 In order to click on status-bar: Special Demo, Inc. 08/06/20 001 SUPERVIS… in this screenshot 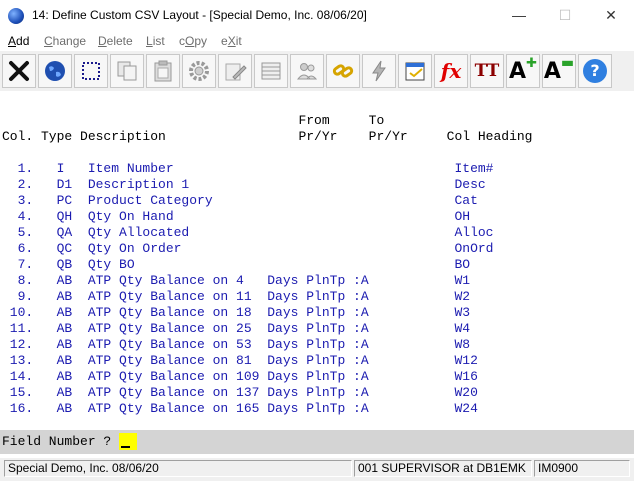, I will do `click(317, 469)`.